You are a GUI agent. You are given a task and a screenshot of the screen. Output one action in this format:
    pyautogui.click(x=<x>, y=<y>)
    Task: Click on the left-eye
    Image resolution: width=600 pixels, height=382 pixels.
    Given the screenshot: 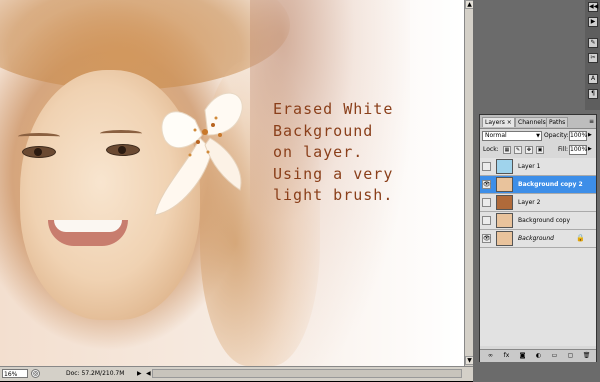 What is the action you would take?
    pyautogui.click(x=39, y=152)
    